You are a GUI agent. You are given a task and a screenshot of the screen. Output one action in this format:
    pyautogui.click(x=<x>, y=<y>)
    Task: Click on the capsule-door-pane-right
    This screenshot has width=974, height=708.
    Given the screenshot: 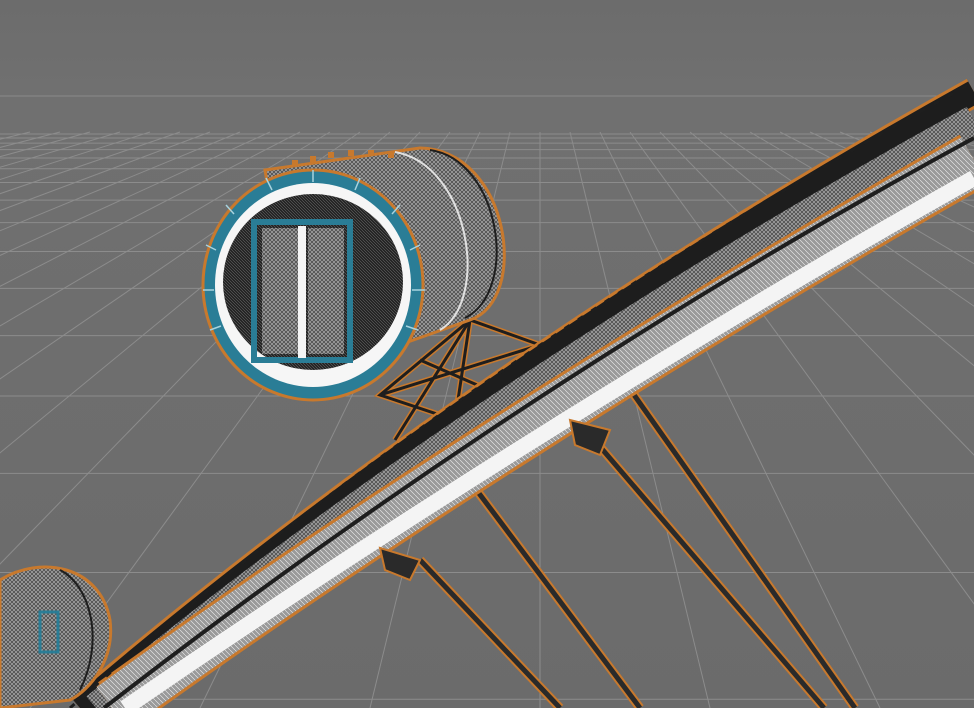 What is the action you would take?
    pyautogui.click(x=326, y=291)
    